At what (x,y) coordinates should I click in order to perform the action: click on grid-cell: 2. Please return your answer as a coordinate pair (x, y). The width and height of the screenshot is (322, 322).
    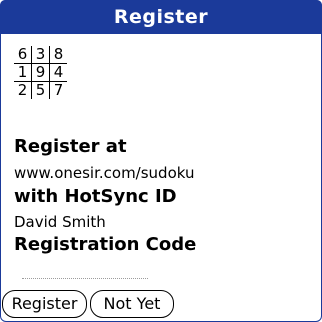
    Looking at the image, I should click on (23, 90).